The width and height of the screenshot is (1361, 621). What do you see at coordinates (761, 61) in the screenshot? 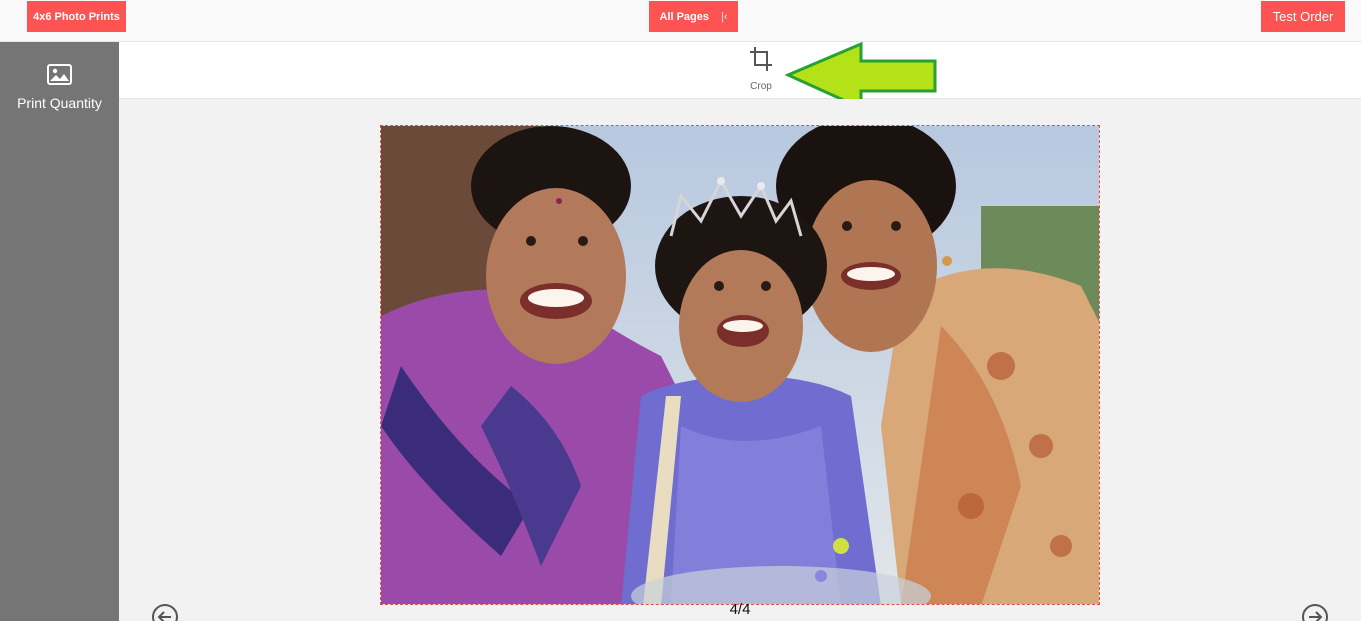
I see `crop-icon` at bounding box center [761, 61].